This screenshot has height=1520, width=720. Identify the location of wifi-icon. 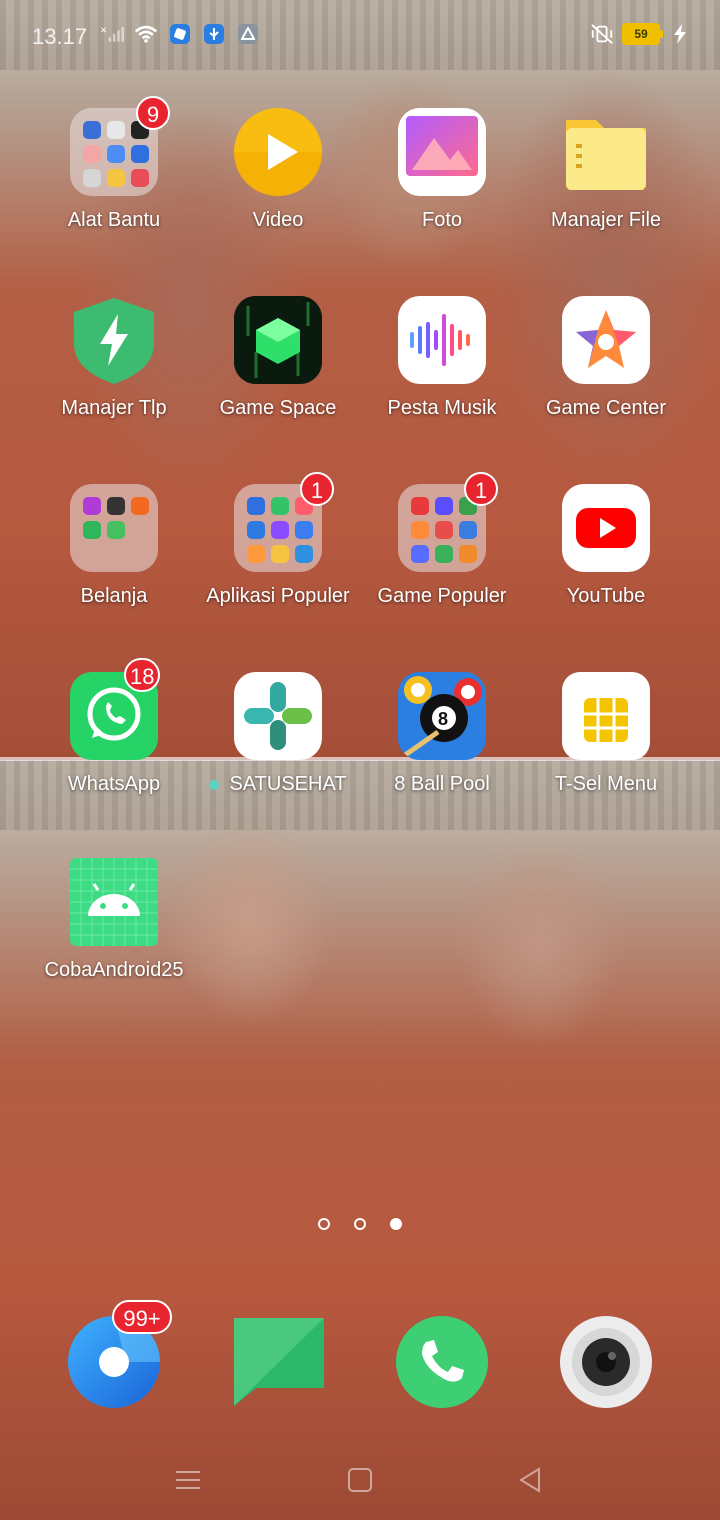
(146, 34).